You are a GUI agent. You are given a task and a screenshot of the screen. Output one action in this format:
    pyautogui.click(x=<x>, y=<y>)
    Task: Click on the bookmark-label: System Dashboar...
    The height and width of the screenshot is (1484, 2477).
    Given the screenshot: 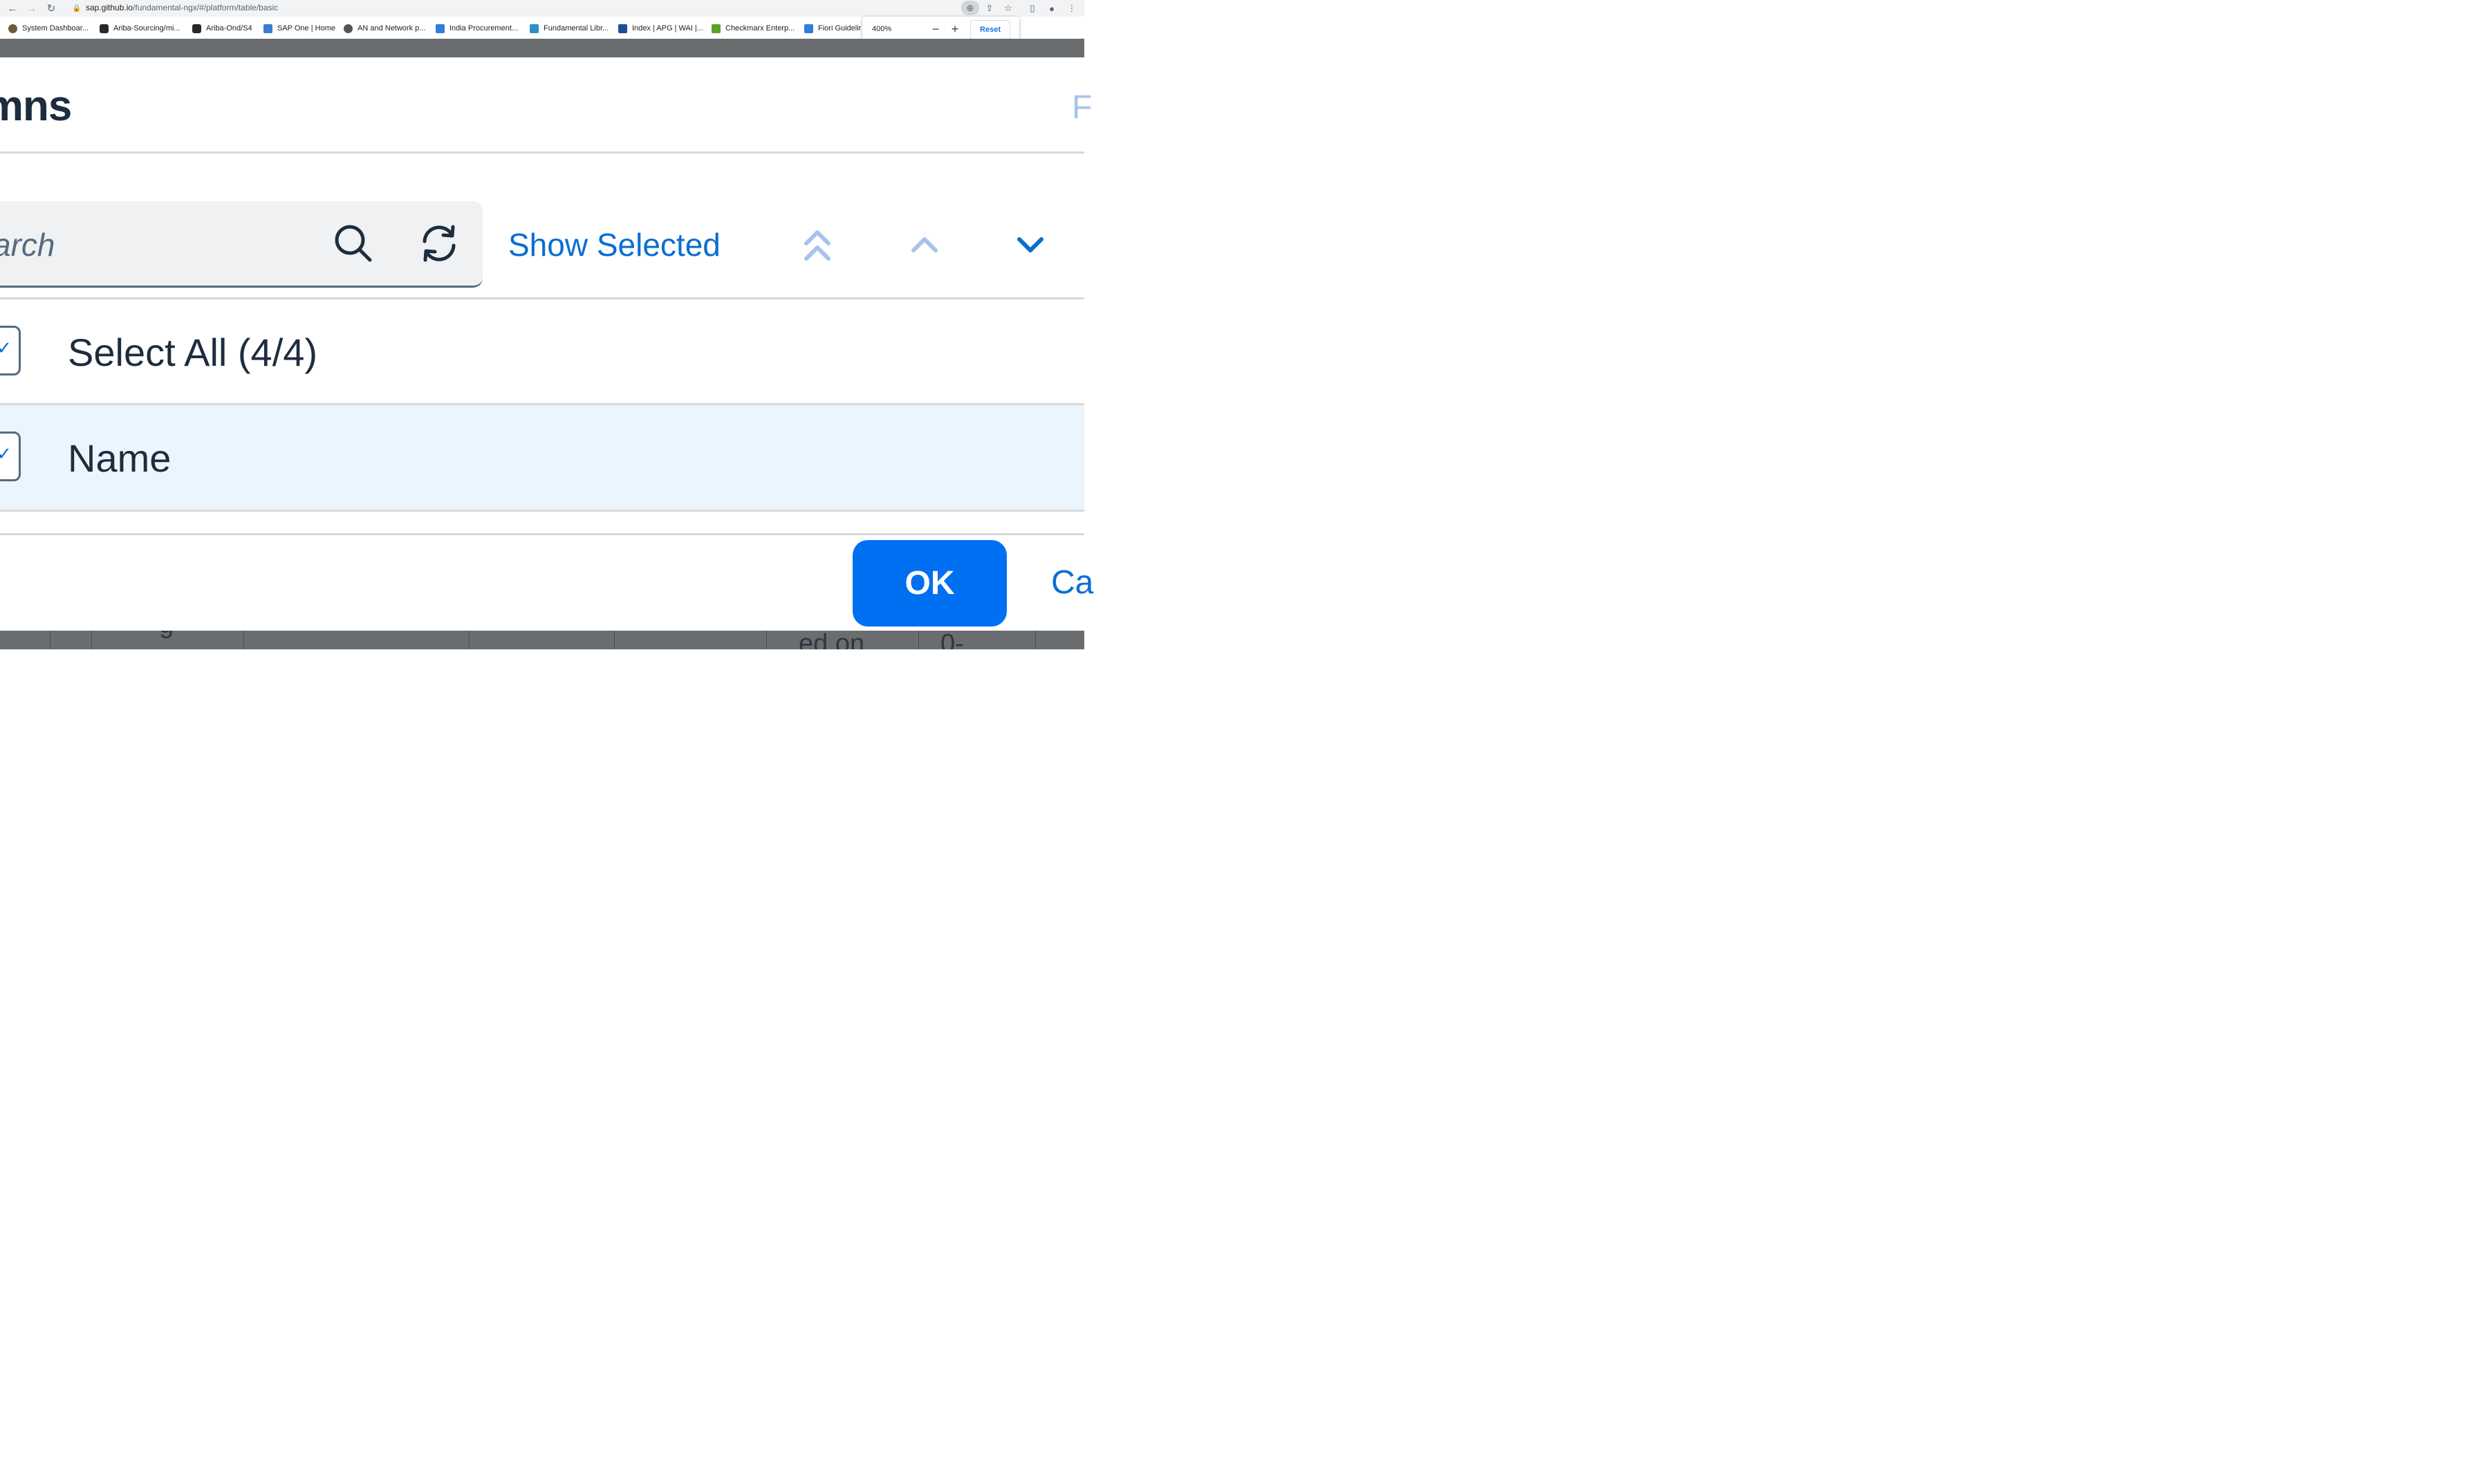 What is the action you would take?
    pyautogui.click(x=55, y=28)
    